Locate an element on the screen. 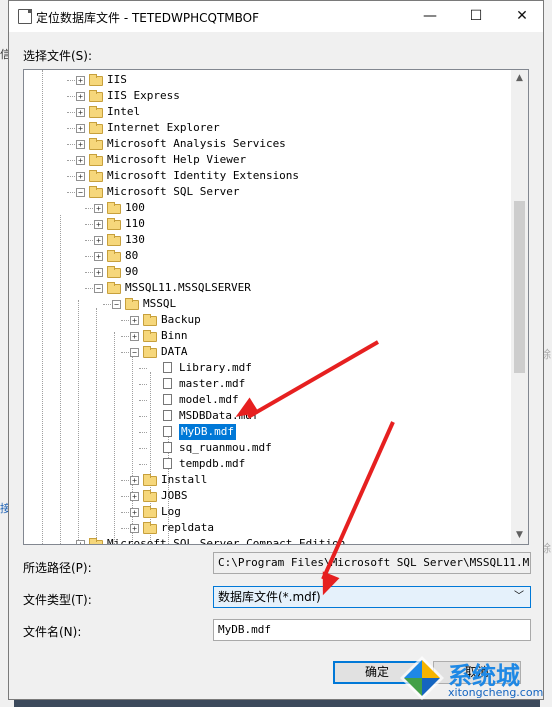  tree-folder-item: + repldata is located at coordinates (267, 528).